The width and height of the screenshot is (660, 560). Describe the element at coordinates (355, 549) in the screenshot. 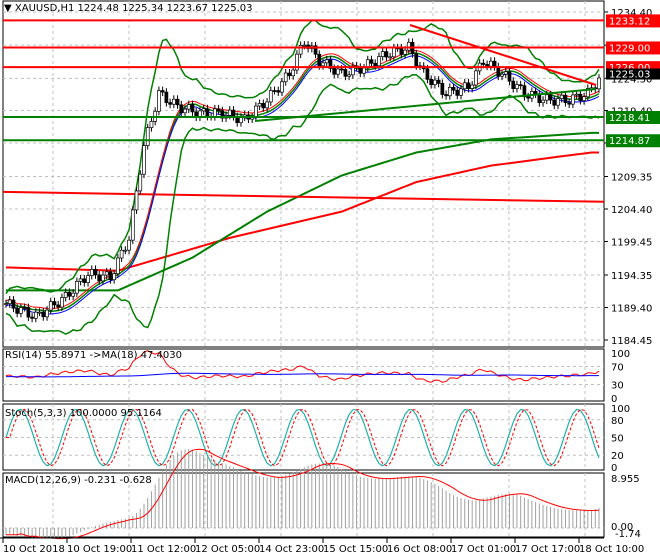

I see `time-tick-label: 15 Oct 15:00` at that location.